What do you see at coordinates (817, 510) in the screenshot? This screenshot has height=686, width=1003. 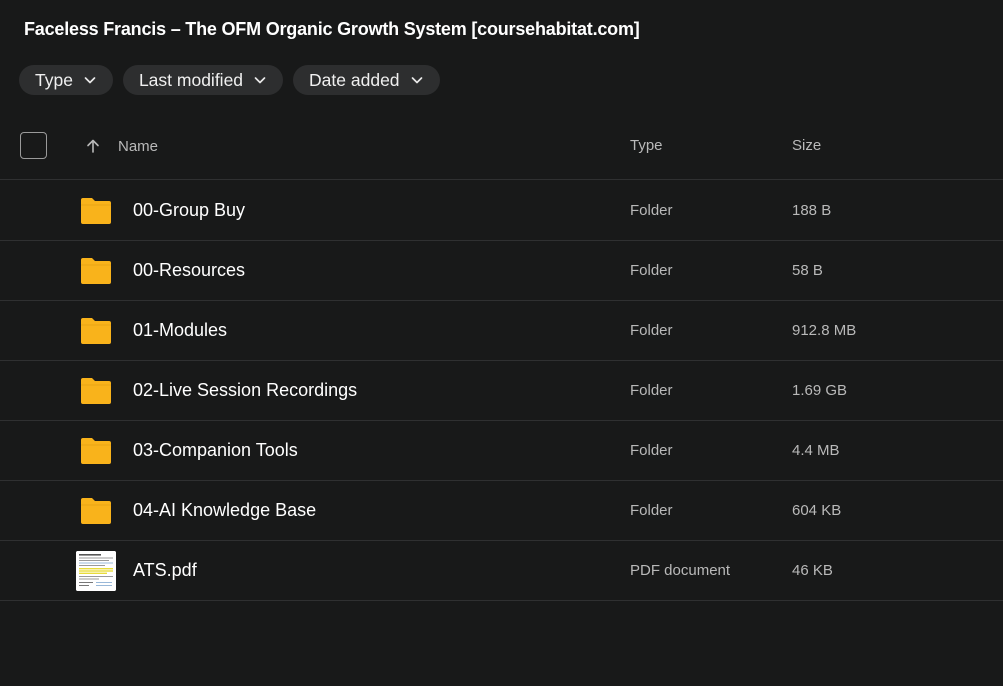 I see `file-size: 604 KB` at bounding box center [817, 510].